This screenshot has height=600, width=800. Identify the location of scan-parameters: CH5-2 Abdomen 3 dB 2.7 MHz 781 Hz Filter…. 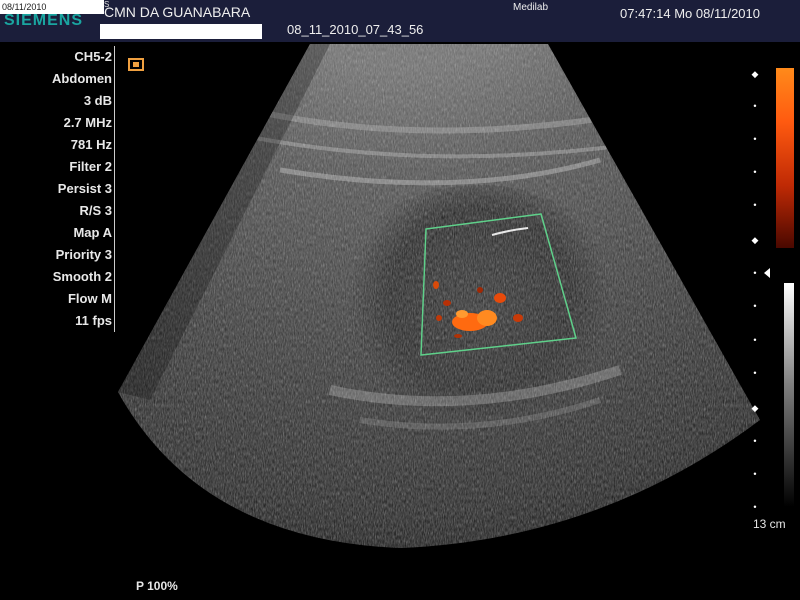
(56, 189).